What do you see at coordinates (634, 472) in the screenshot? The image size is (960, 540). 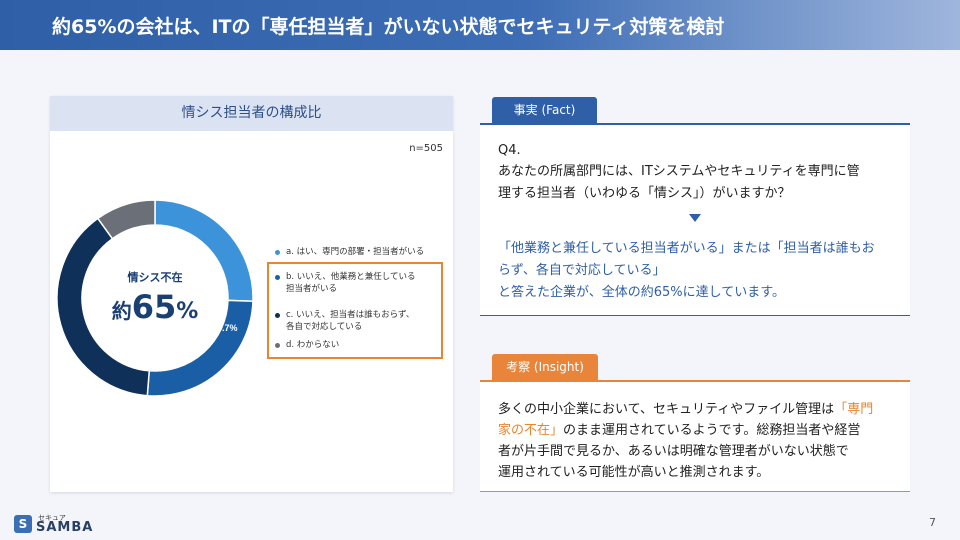 I see `insight-line: 運用されている可能性が高いと推測されます。` at bounding box center [634, 472].